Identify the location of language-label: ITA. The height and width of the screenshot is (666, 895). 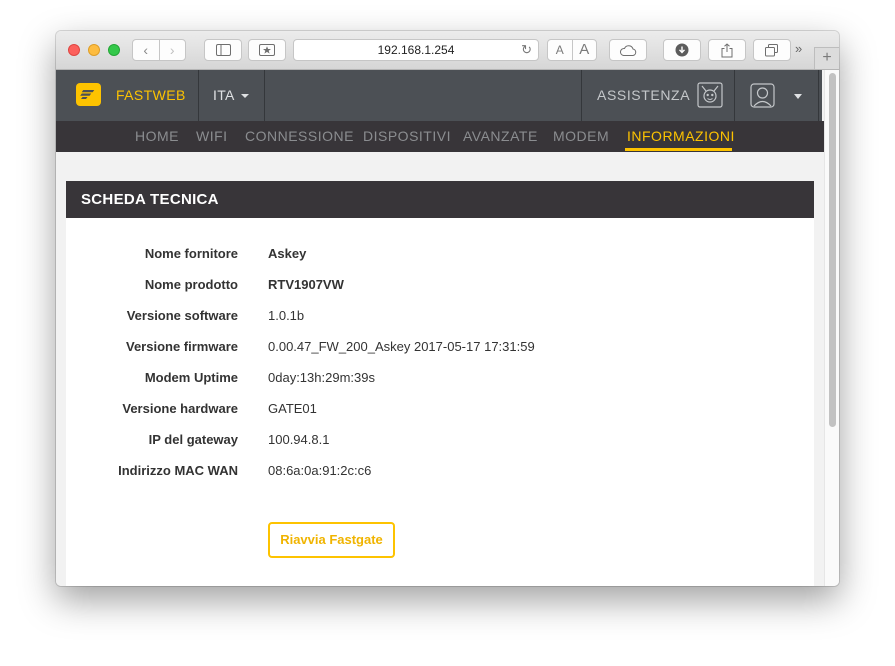
(224, 95).